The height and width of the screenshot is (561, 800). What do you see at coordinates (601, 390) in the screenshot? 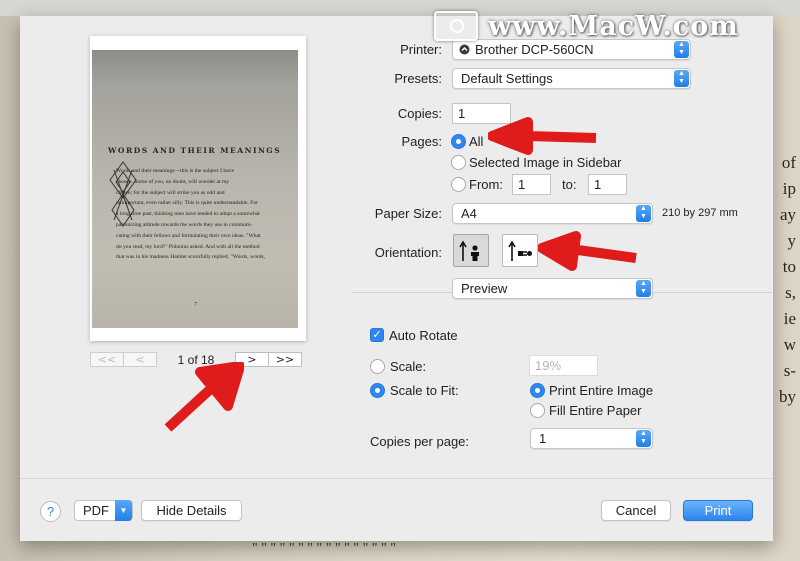
I see `print-entire-image-label: Print Entire Image` at bounding box center [601, 390].